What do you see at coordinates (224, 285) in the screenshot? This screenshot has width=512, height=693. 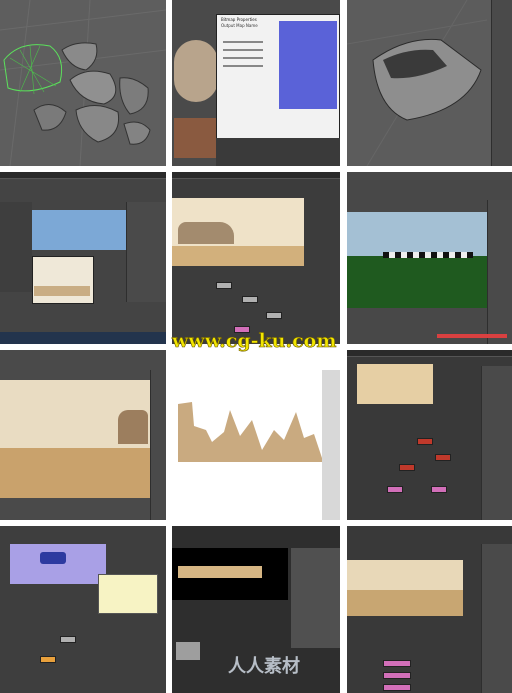 I see `node-loader` at bounding box center [224, 285].